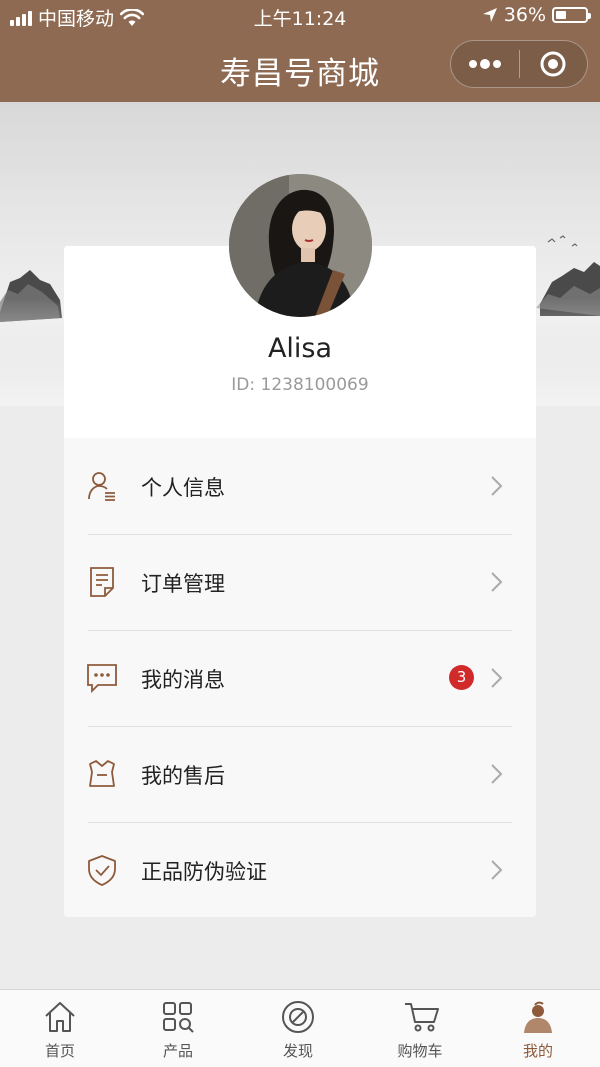 Image resolution: width=600 pixels, height=1067 pixels. I want to click on user-id: ID: 1238100069, so click(300, 385).